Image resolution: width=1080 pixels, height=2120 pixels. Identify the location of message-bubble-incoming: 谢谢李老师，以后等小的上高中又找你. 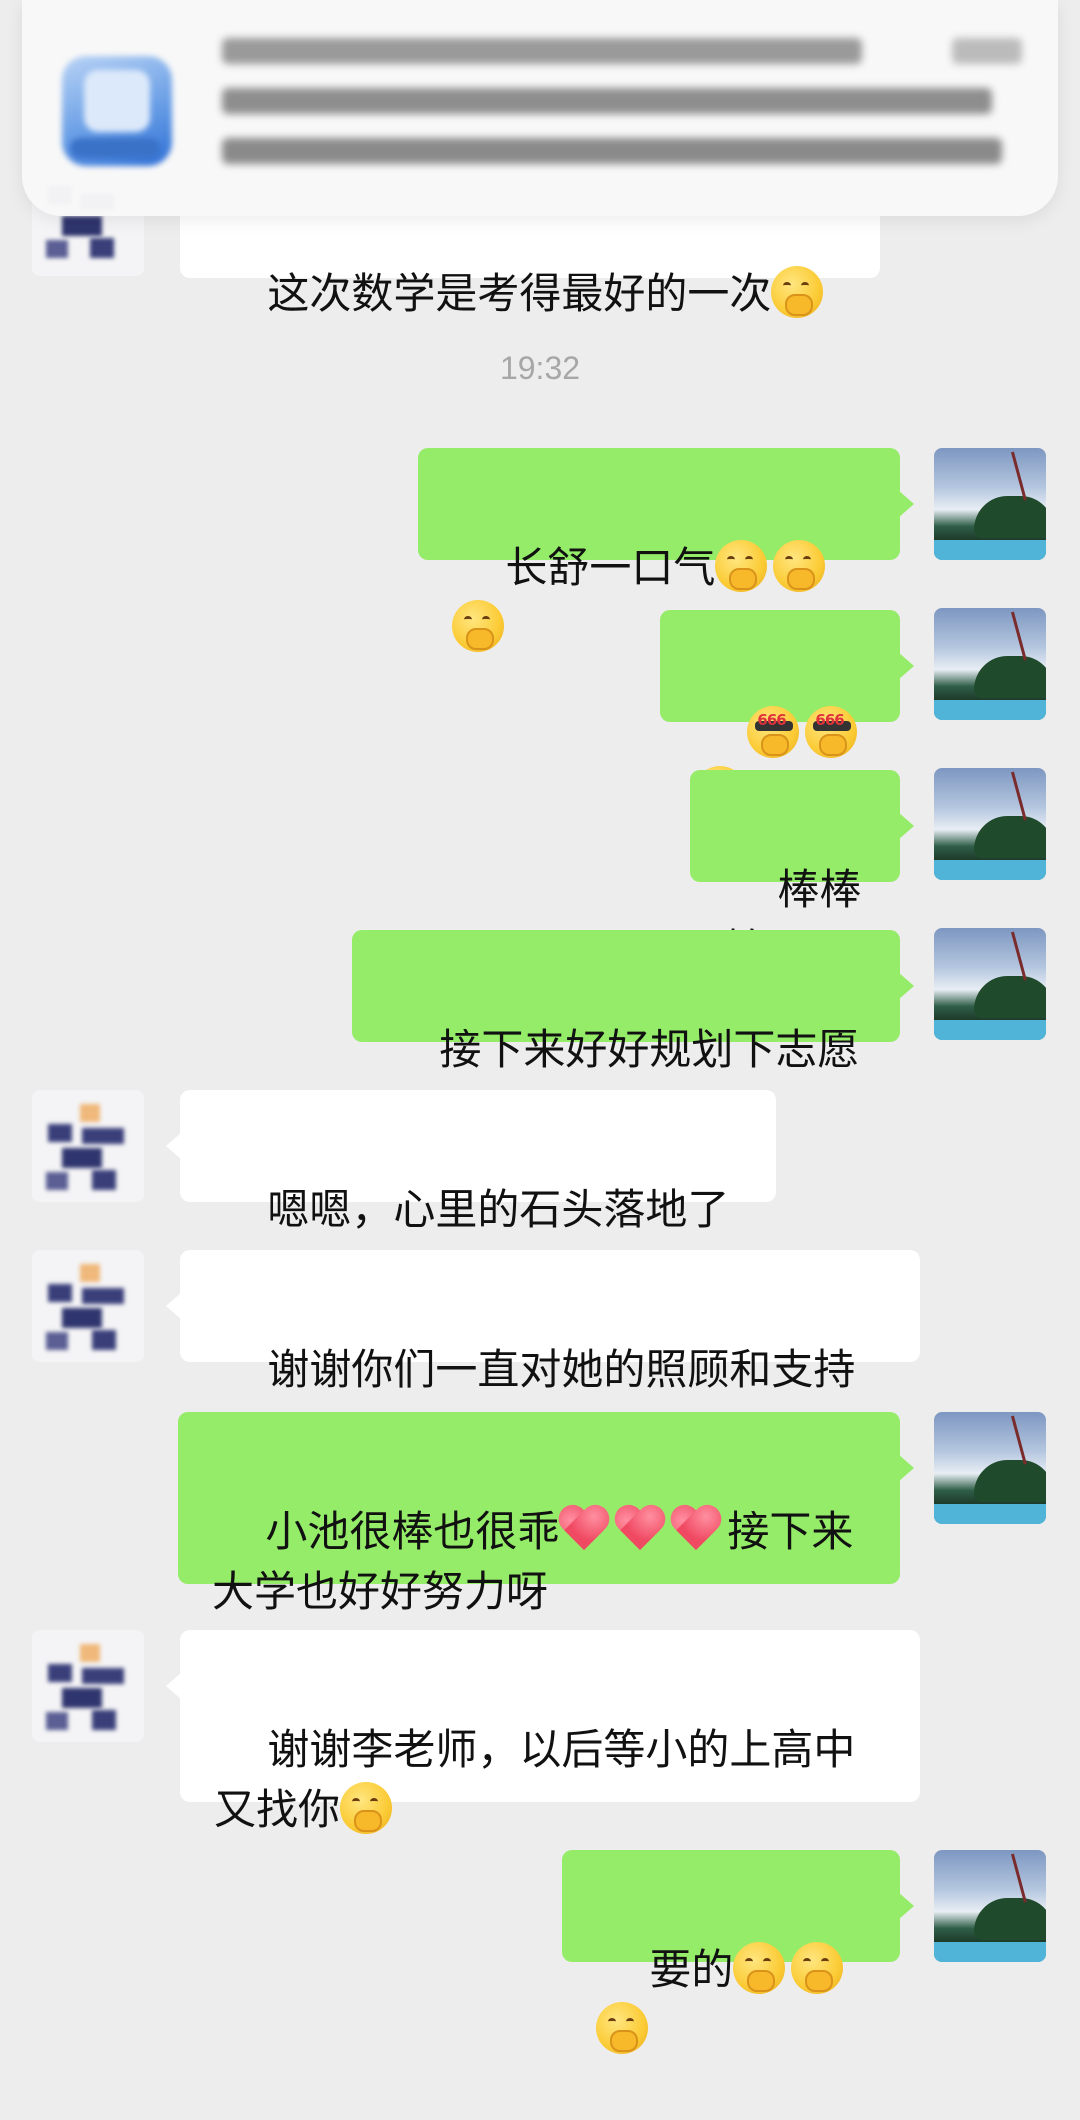
(543, 1732).